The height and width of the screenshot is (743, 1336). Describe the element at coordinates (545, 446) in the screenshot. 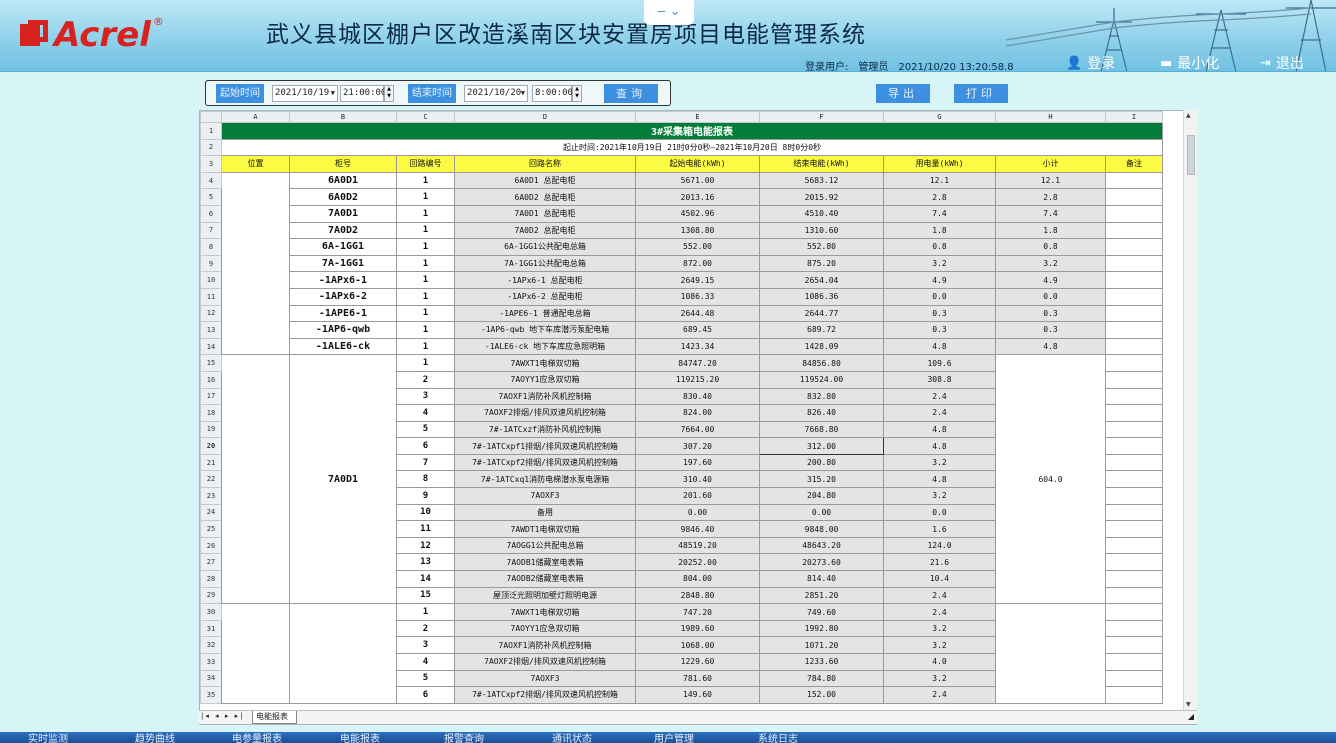

I see `circuit-name-cell: 7#-1ATCxpf1排烟/排风双速风机控制箱` at that location.